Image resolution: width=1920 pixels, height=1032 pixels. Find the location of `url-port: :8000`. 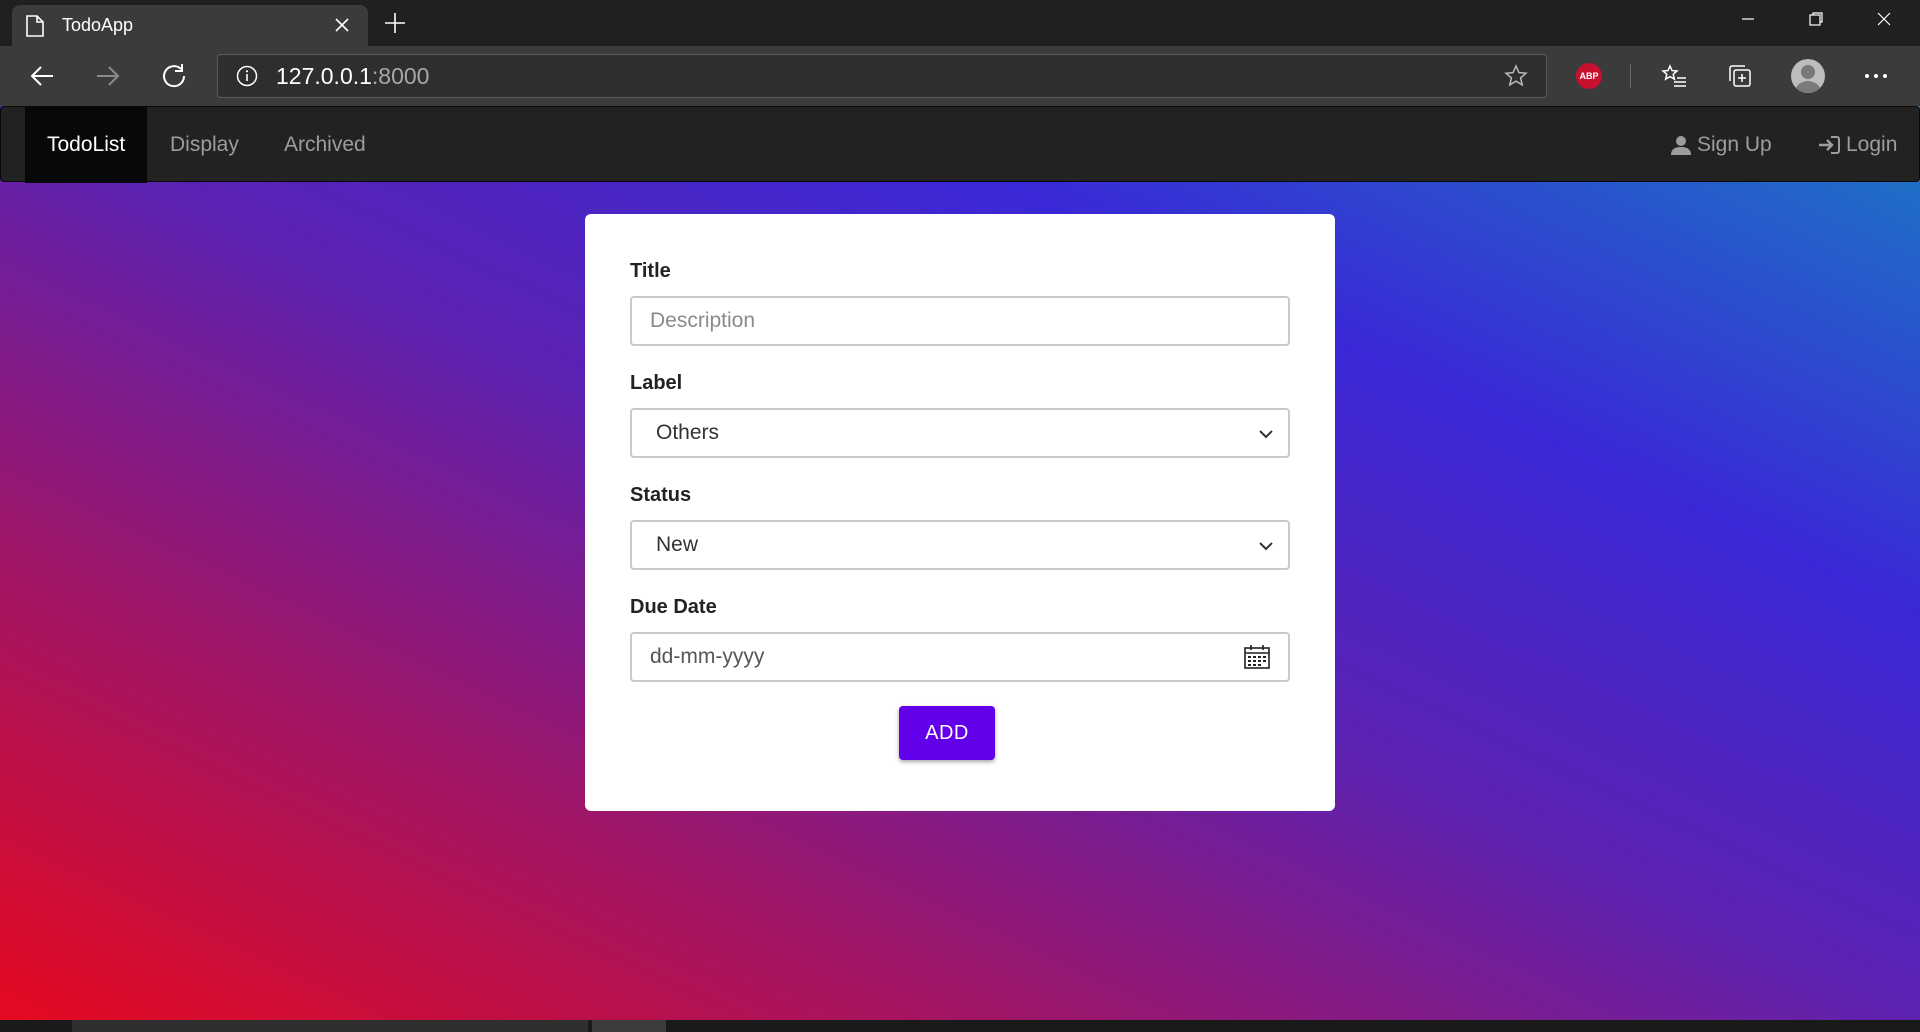

url-port: :8000 is located at coordinates (400, 75).